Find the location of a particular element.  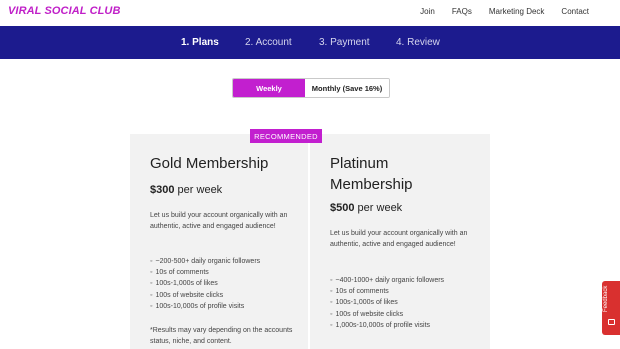

billing-period-toggle: Weekly Monthly (Save 16%) is located at coordinates (311, 88).